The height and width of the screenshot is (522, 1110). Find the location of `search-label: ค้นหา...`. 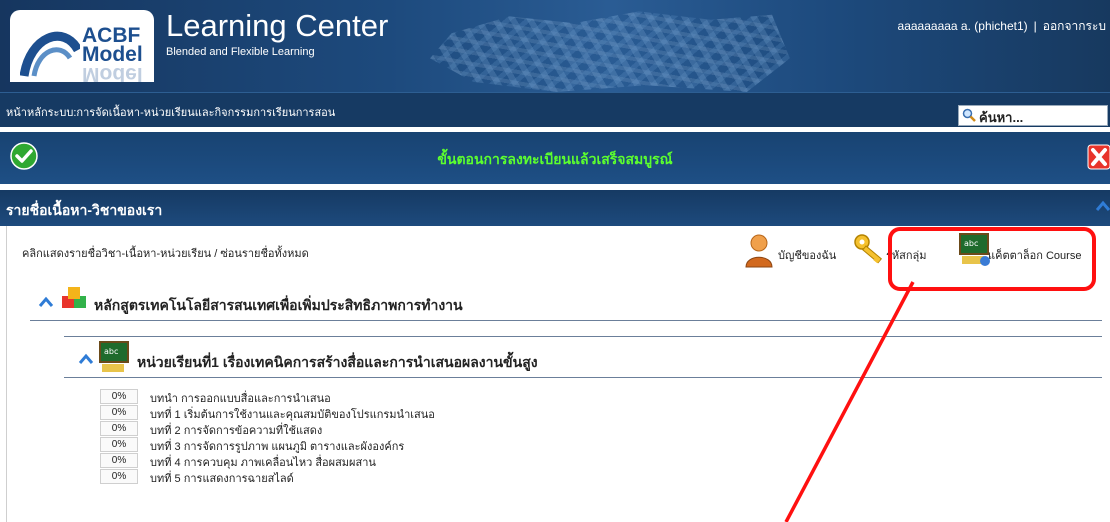

search-label: ค้นหา... is located at coordinates (1001, 117).